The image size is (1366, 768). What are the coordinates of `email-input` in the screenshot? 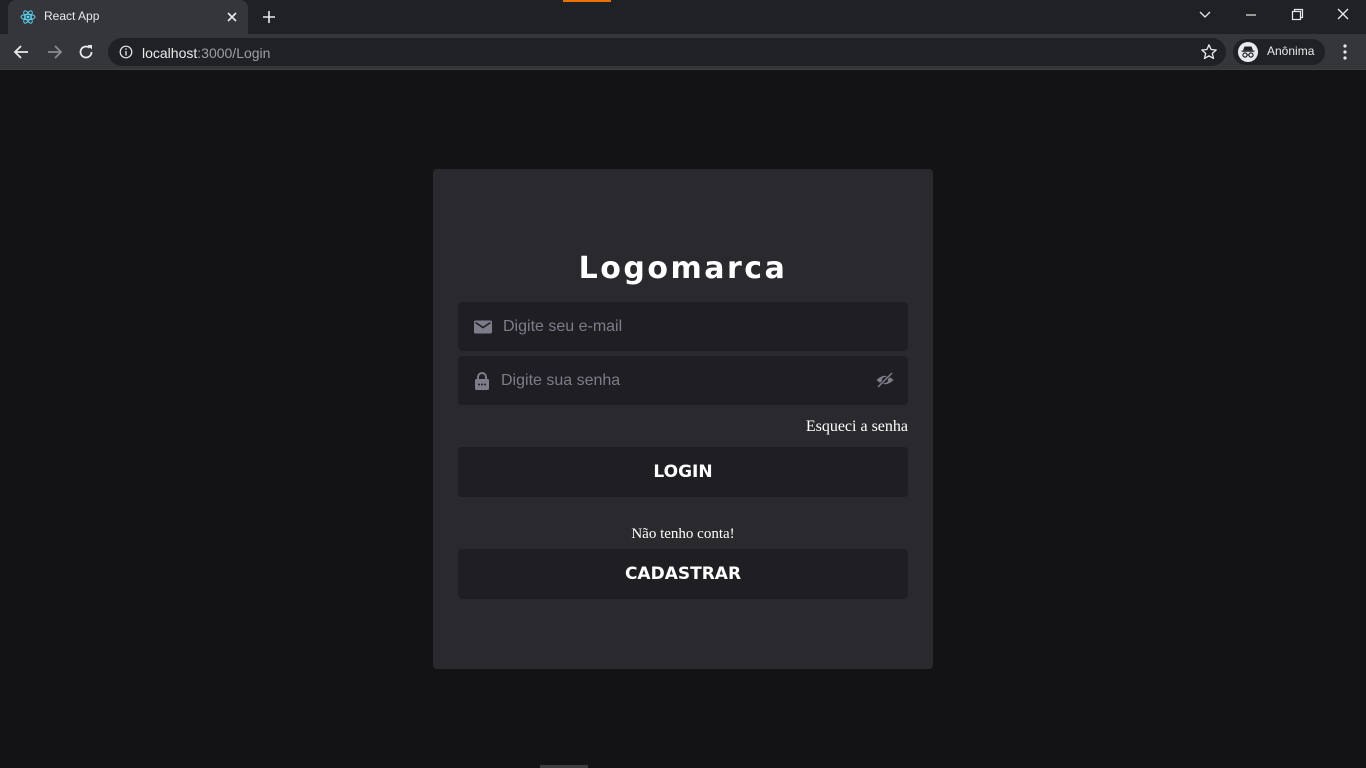 It's located at (698, 326).